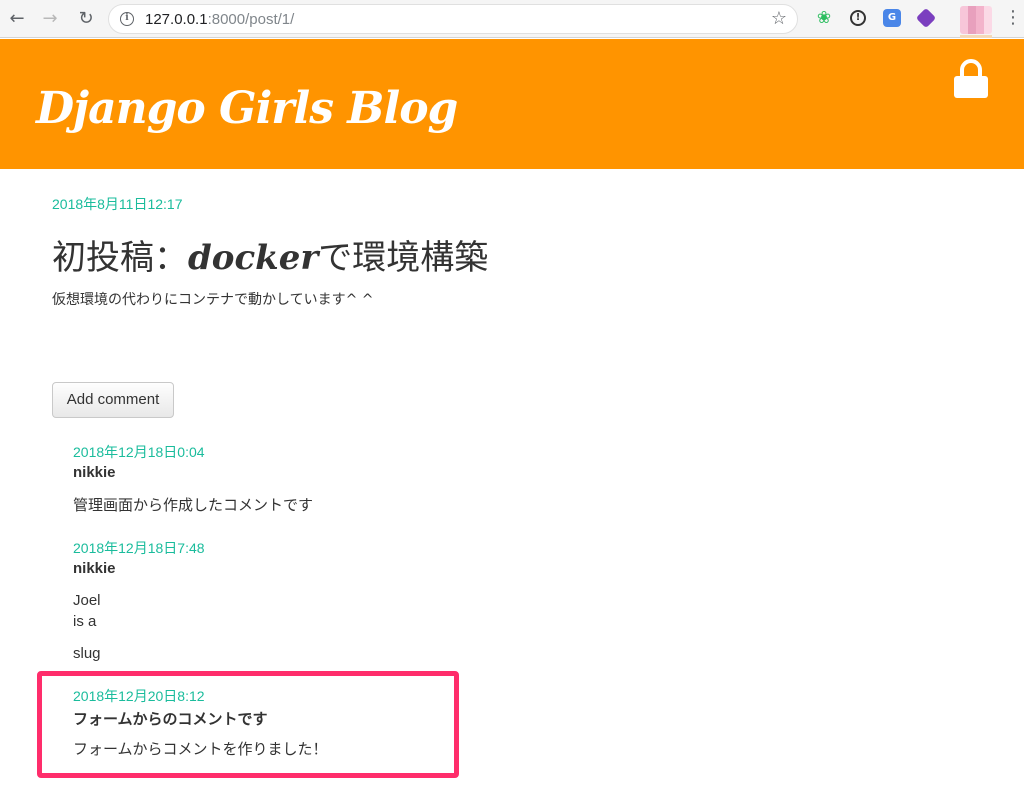 The image size is (1024, 800). Describe the element at coordinates (87, 600) in the screenshot. I see `comment-text-line: Joel` at that location.